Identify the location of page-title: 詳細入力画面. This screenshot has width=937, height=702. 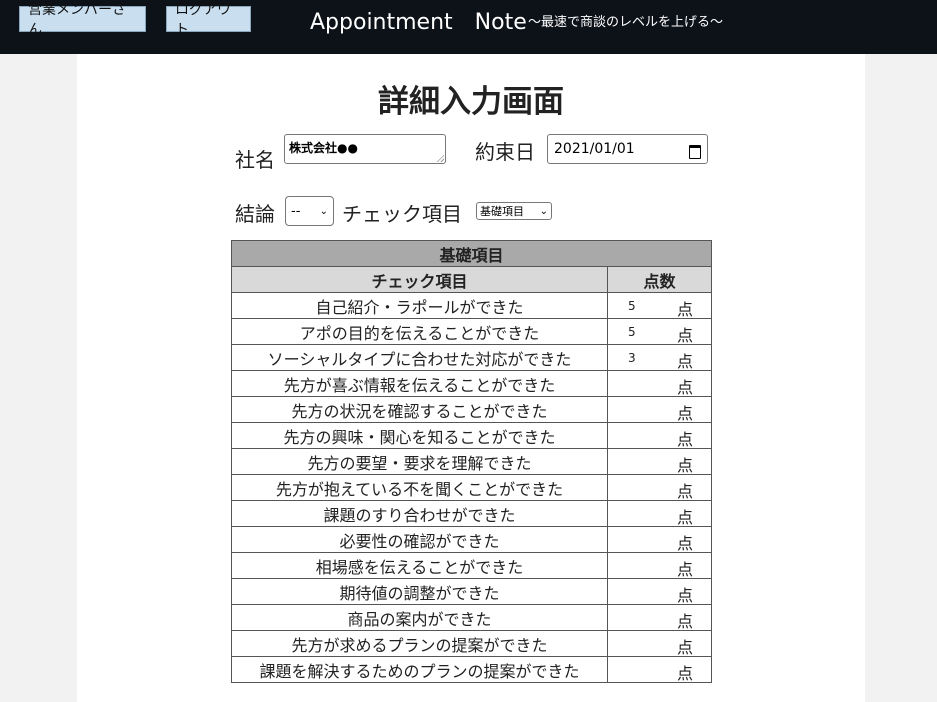
(471, 102).